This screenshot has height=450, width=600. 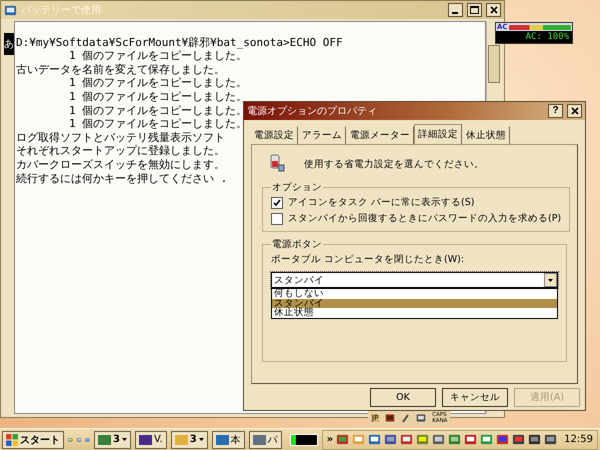 I want to click on windows-flag-icon, so click(x=12, y=440).